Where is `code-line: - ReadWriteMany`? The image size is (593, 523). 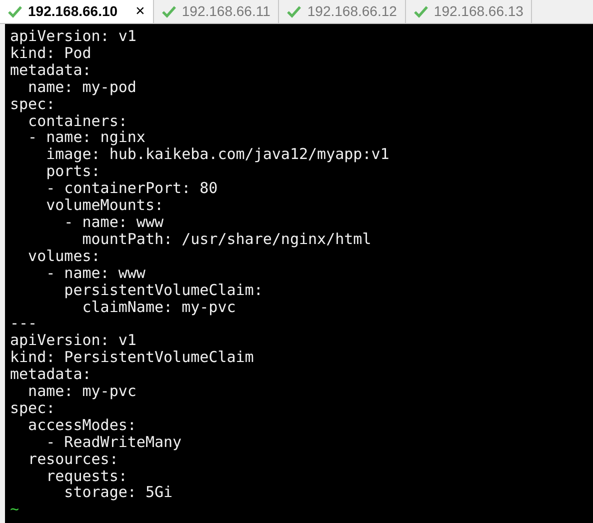 code-line: - ReadWriteMany is located at coordinates (113, 442).